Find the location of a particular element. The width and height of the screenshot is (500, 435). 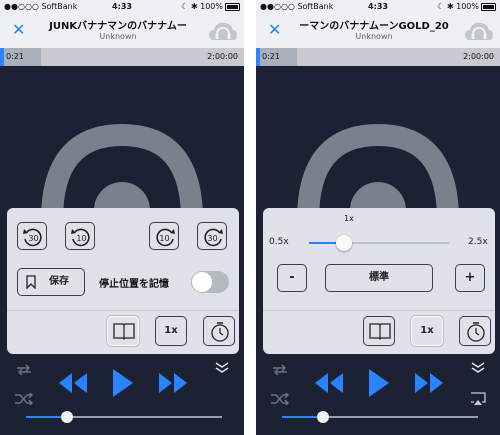

speed-plus-button: + is located at coordinates (470, 278).